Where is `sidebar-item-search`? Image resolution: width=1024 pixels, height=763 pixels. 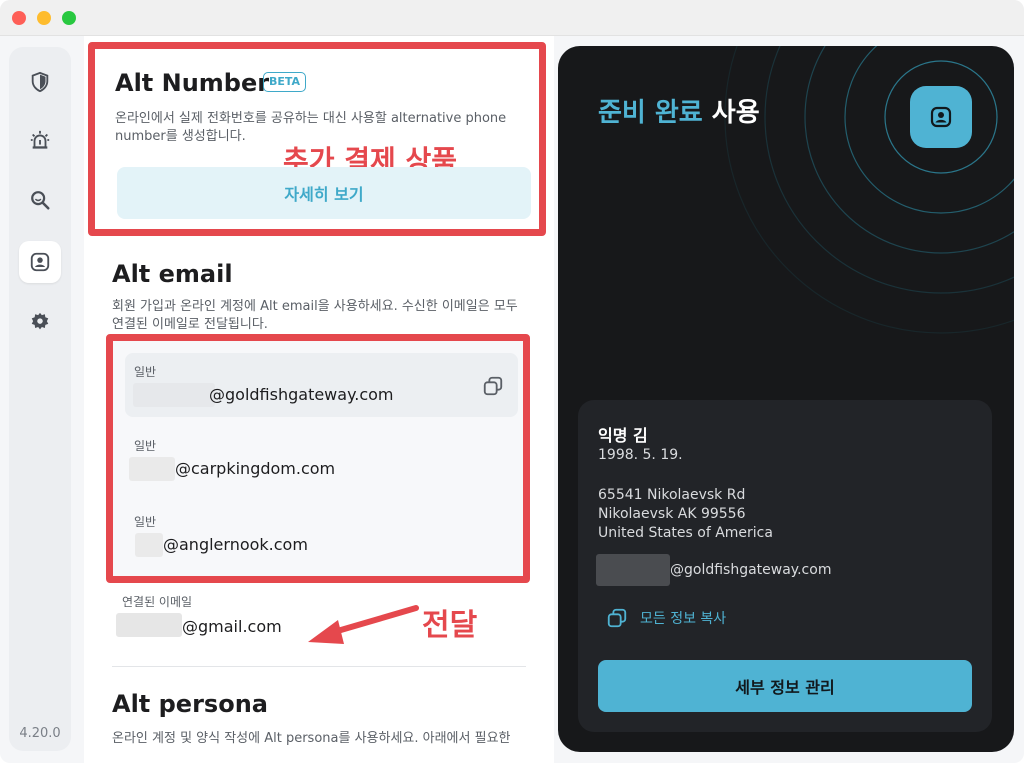
sidebar-item-search is located at coordinates (40, 200).